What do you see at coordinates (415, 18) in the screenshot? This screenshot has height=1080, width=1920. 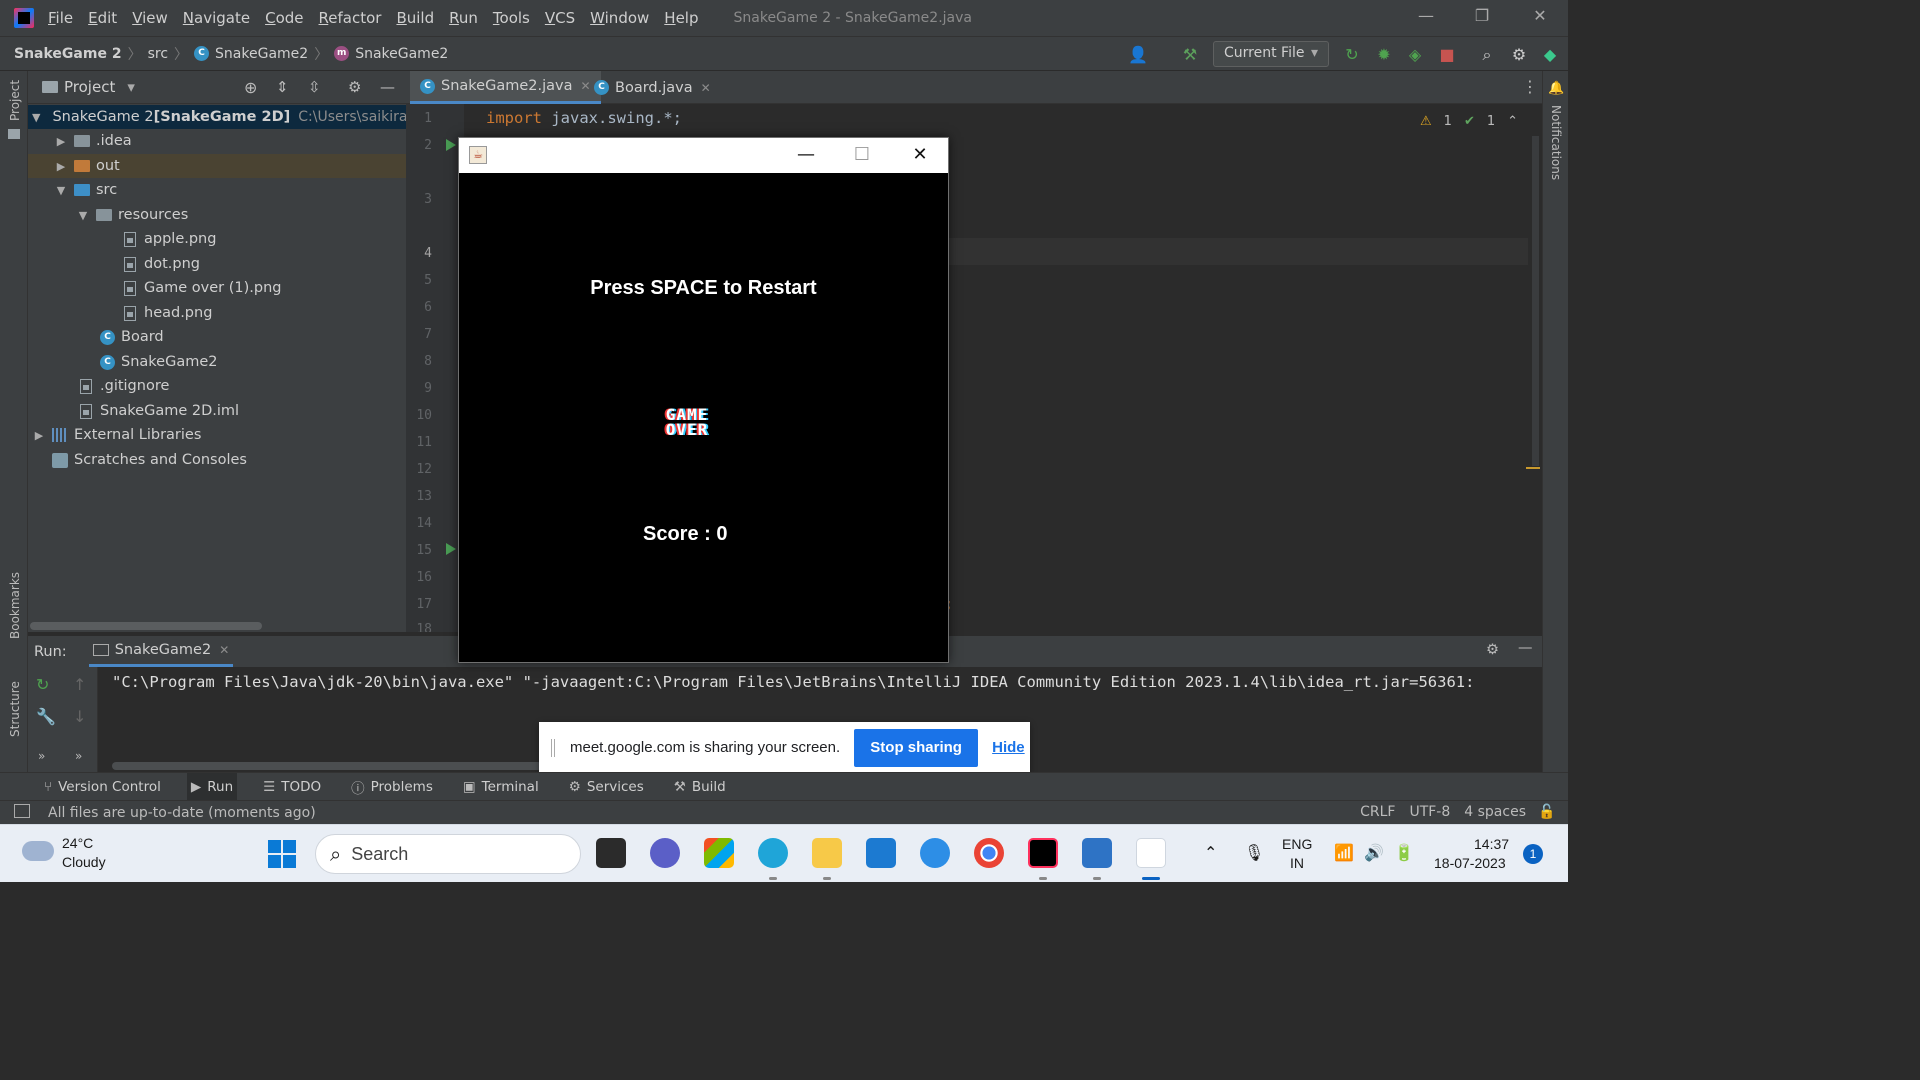 I see `menu-build: Build` at bounding box center [415, 18].